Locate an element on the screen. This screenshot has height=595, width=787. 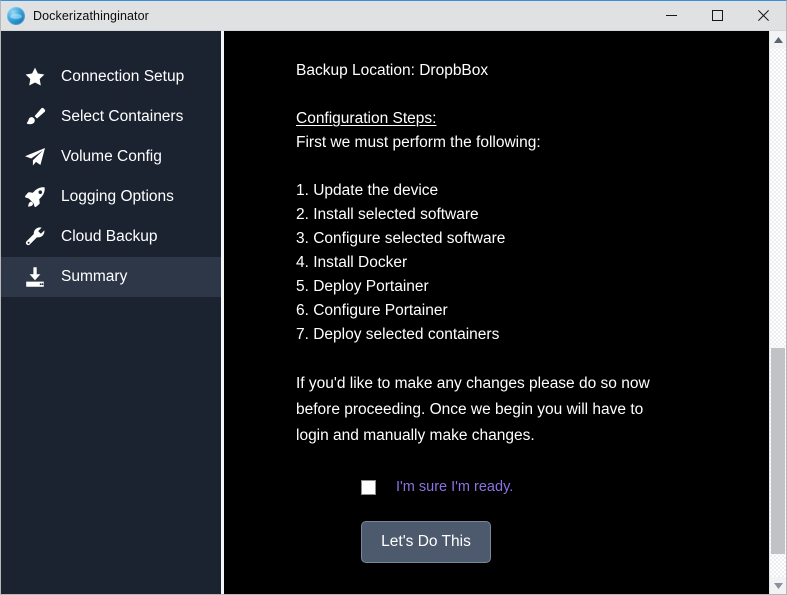
scrollbar-thumb is located at coordinates (778, 451).